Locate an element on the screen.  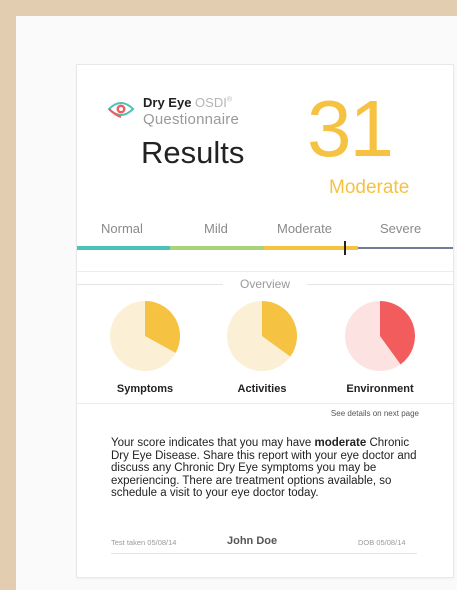
details-note: See details on next page is located at coordinates (374, 413).